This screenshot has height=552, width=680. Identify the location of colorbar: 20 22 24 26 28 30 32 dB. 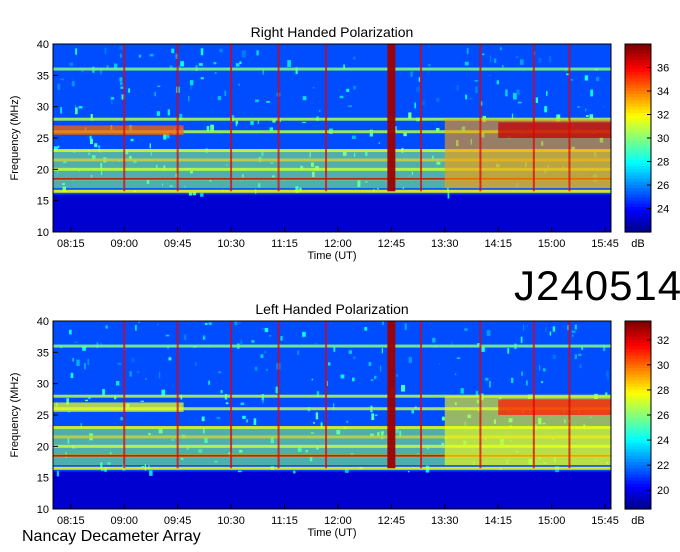
(646, 423).